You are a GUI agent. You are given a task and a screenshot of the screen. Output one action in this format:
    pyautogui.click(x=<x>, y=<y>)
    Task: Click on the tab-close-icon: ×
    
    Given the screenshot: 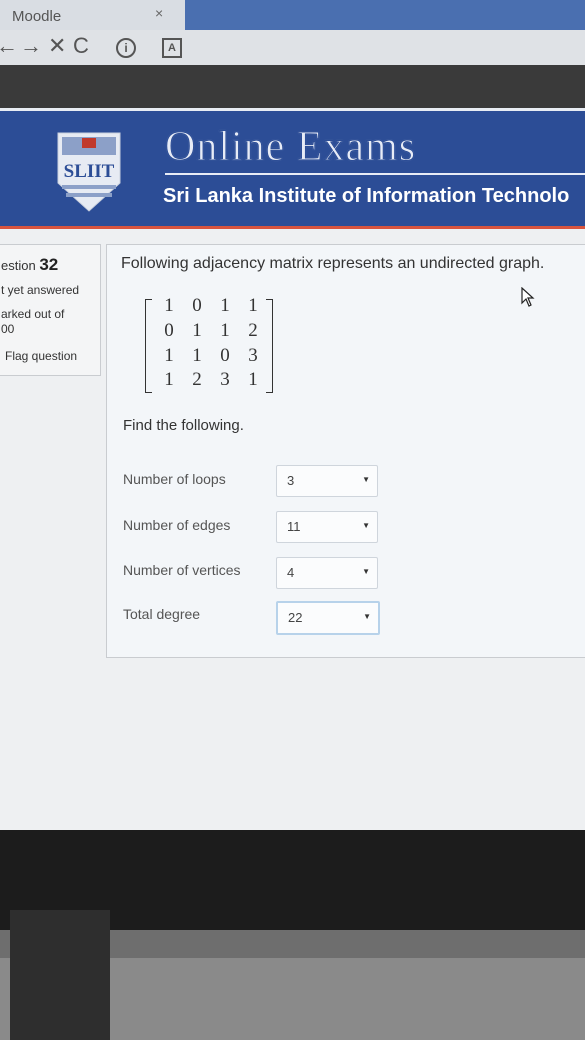 What is the action you would take?
    pyautogui.click(x=159, y=13)
    